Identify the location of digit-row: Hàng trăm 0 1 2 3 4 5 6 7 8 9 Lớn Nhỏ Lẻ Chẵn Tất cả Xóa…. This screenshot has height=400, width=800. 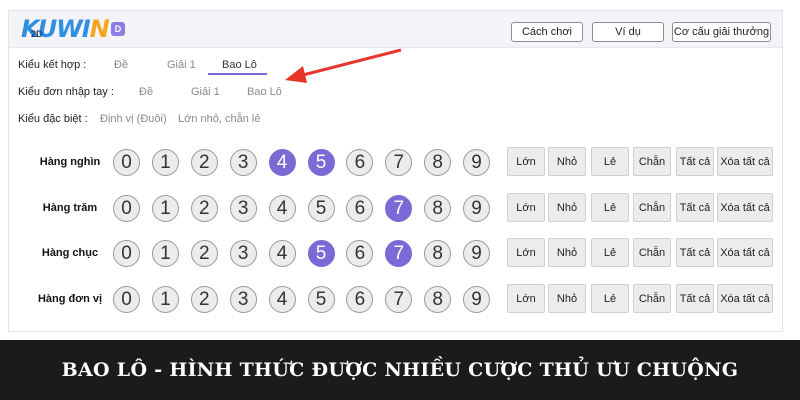
(395, 208).